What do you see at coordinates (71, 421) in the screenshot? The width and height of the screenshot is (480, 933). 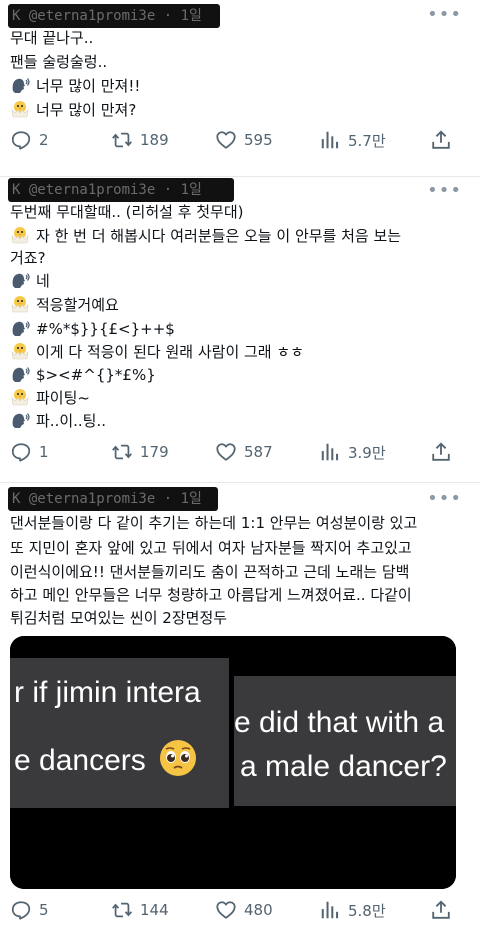 I see `tweet-text: 파..이..팅..` at bounding box center [71, 421].